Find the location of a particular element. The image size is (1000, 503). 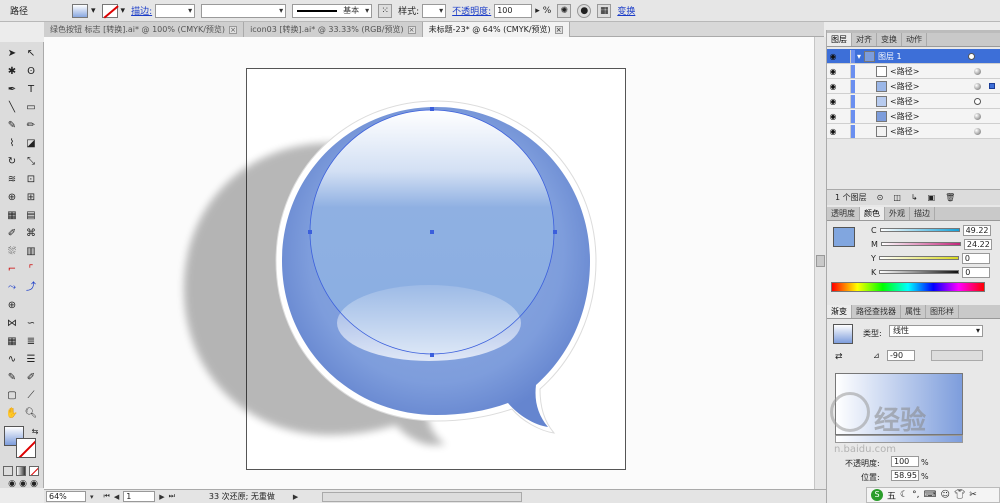

zoom-icon: 🔍︎ is located at coordinates (31, 414).